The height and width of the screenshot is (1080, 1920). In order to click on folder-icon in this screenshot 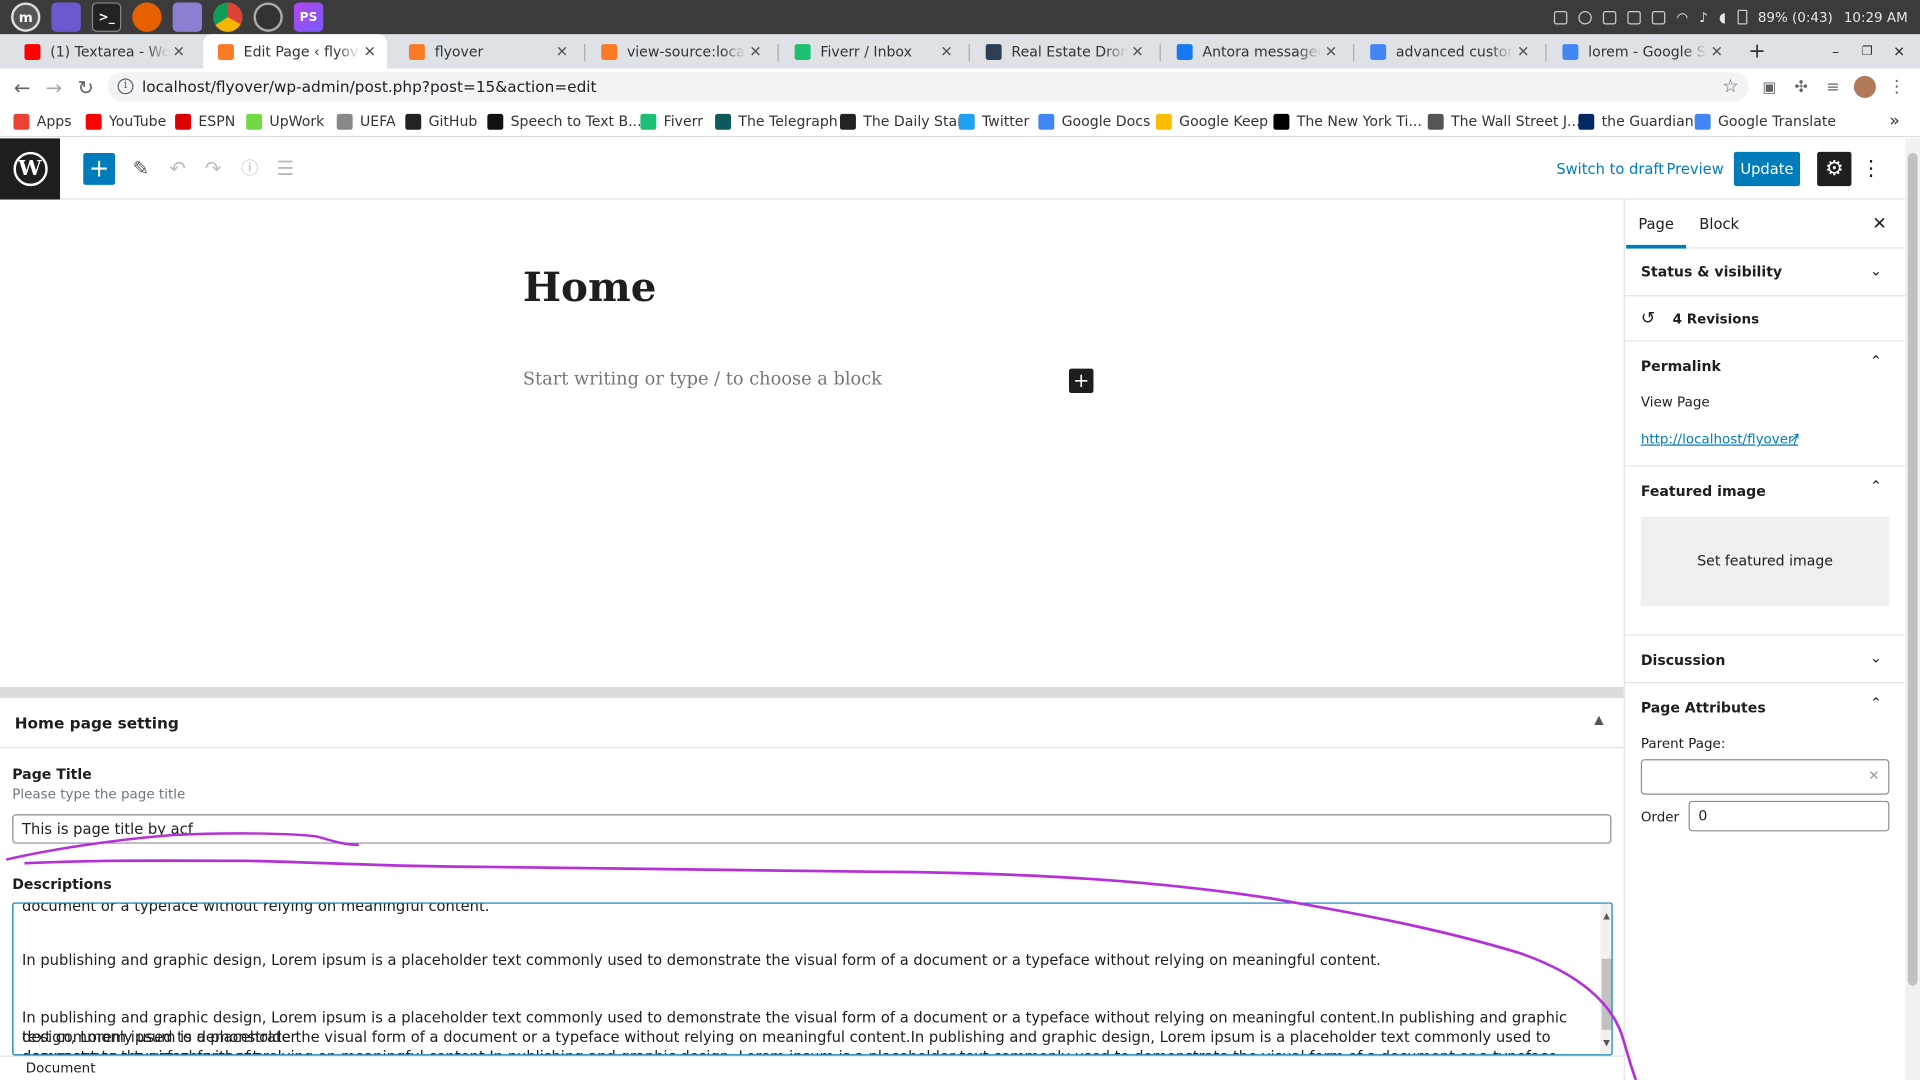, I will do `click(187, 17)`.